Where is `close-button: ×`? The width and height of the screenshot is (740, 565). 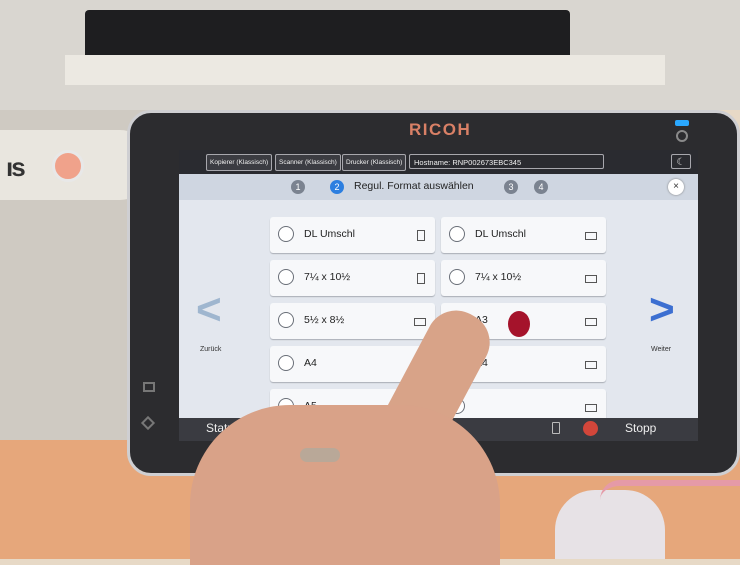 close-button: × is located at coordinates (676, 187).